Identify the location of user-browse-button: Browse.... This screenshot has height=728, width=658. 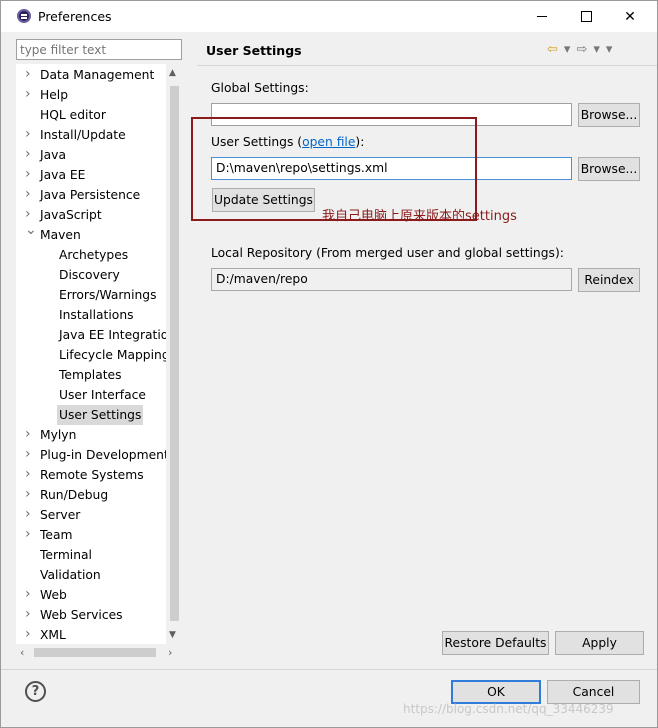
(609, 169).